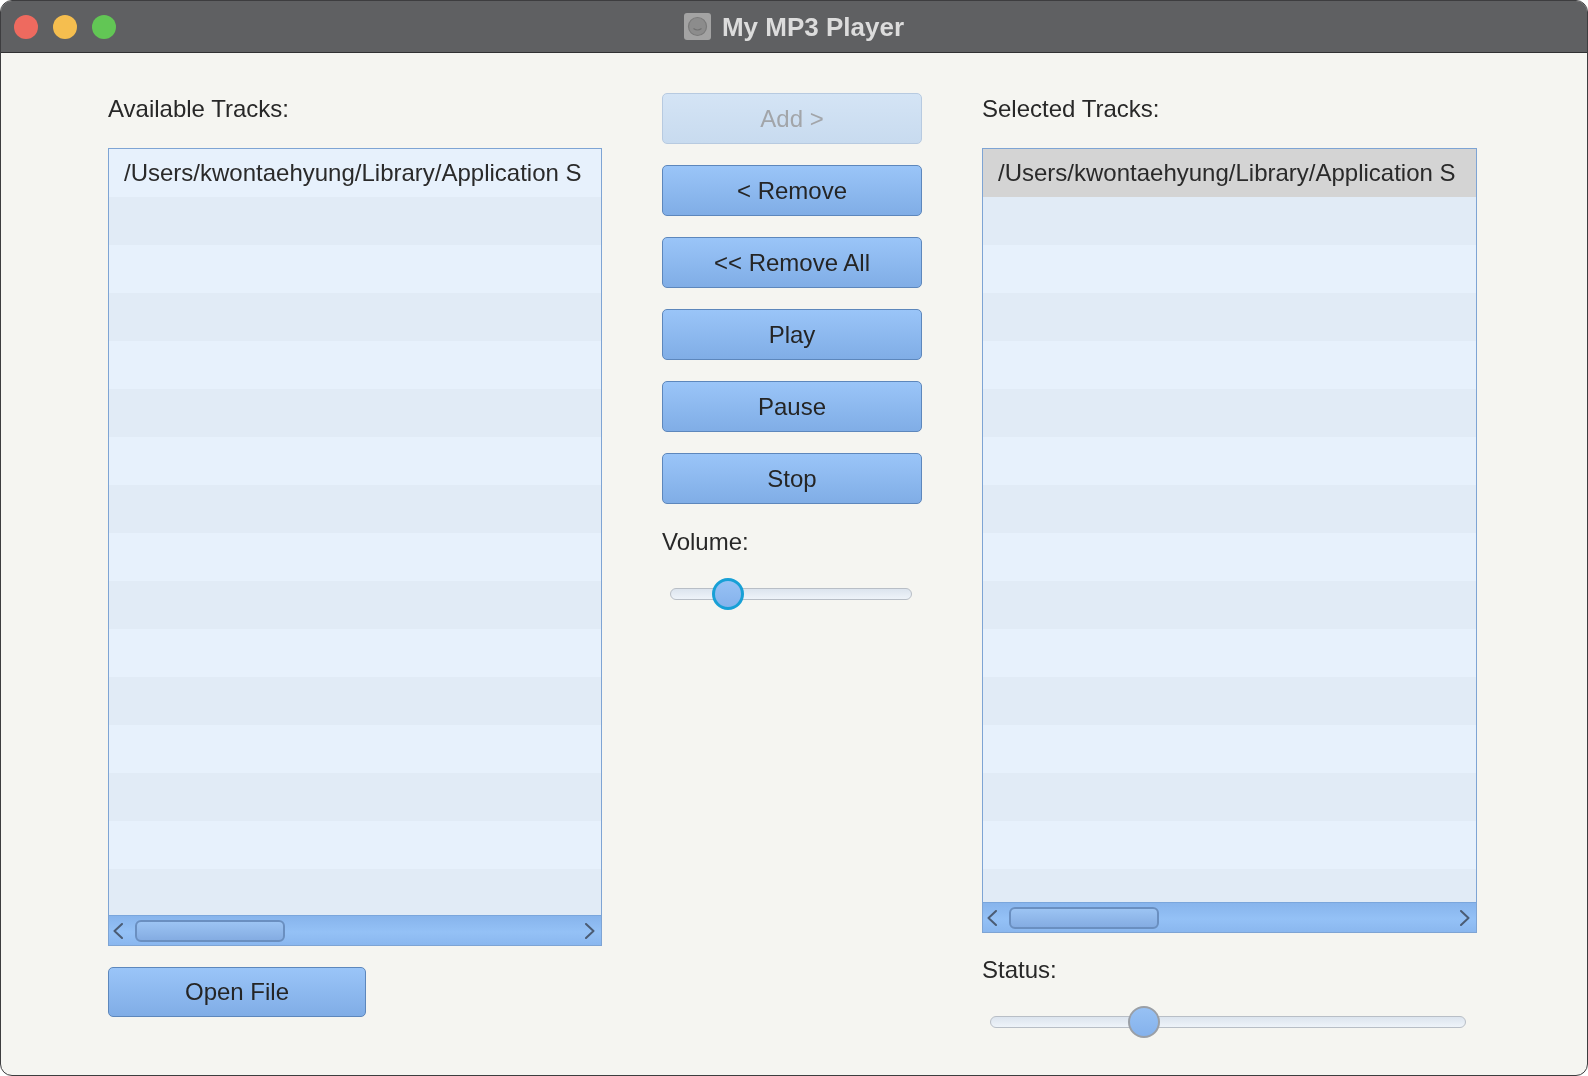 This screenshot has width=1588, height=1076. I want to click on app-icon, so click(697, 26).